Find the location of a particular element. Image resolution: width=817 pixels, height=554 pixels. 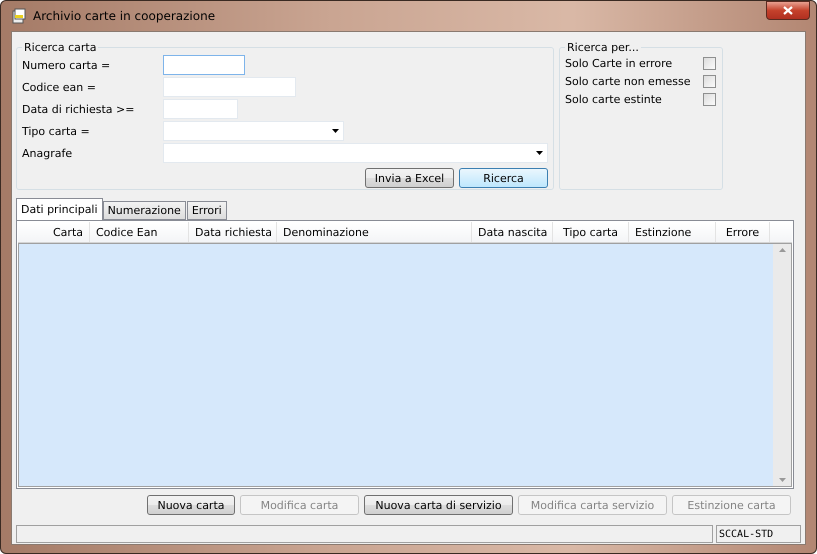

action-button: Nuova carta di servizio is located at coordinates (438, 505).